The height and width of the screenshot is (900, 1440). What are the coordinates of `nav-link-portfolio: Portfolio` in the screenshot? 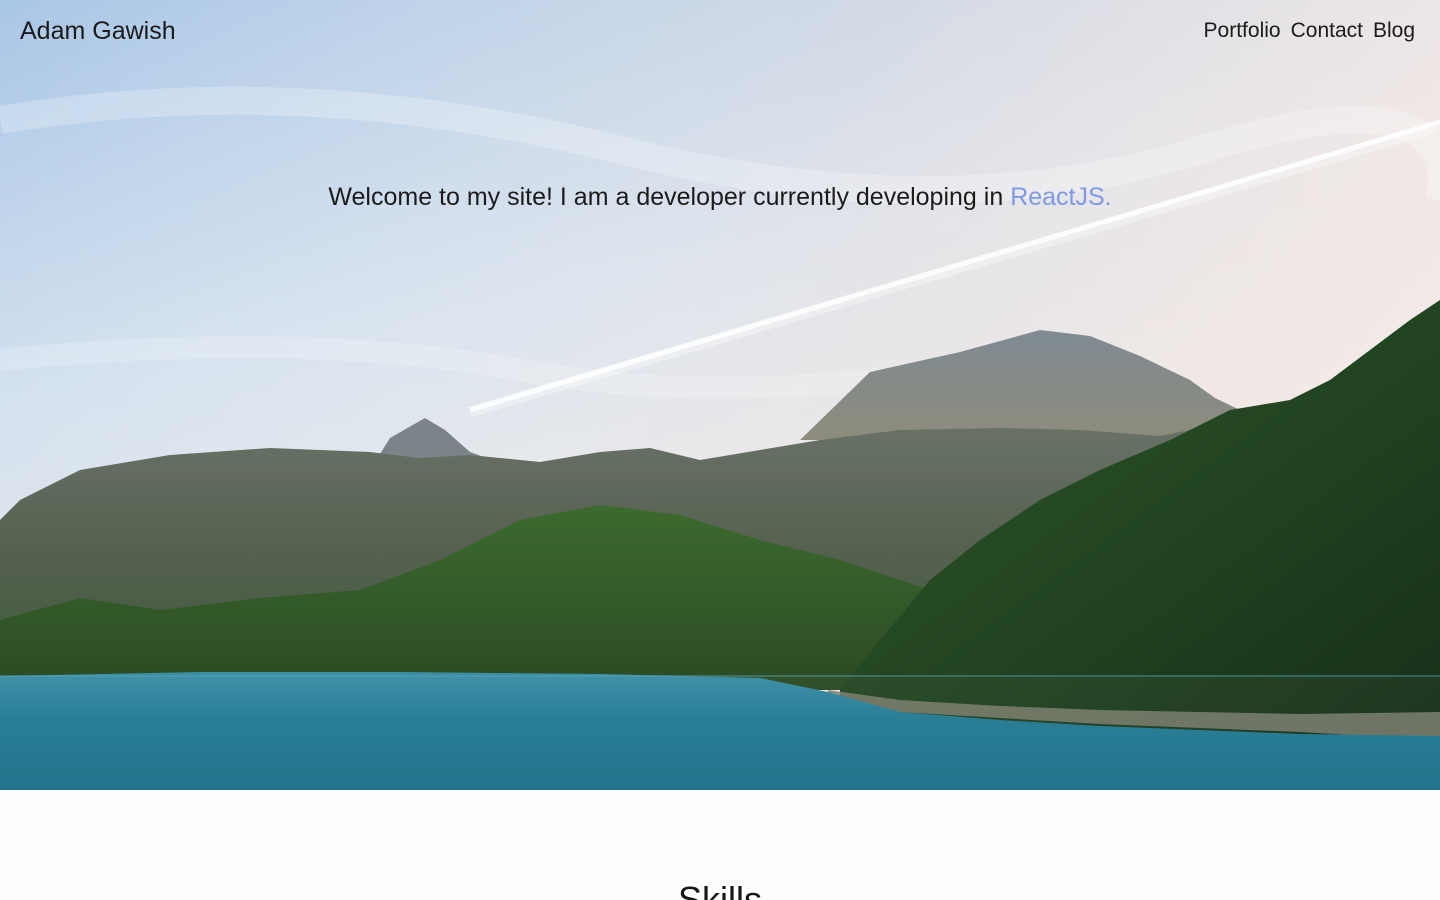 It's located at (1242, 31).